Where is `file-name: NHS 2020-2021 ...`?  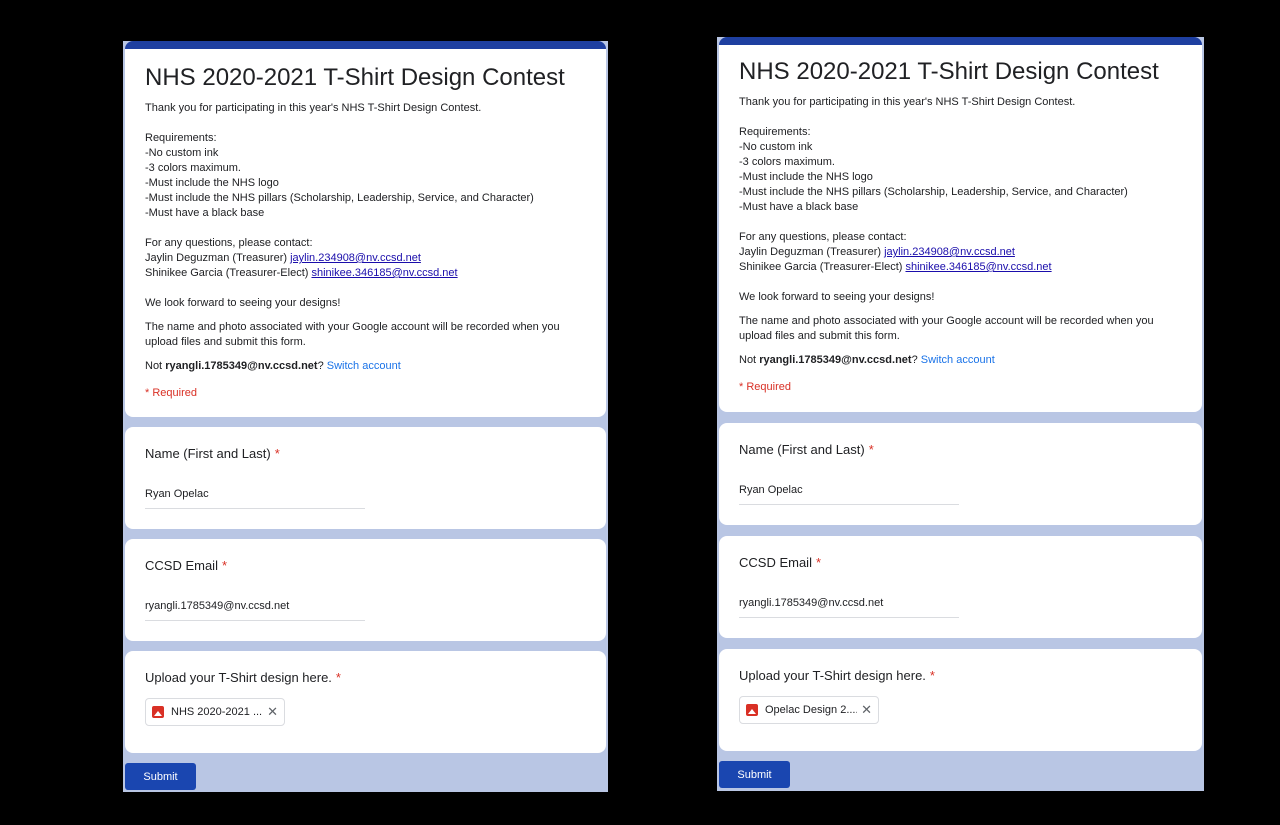 file-name: NHS 2020-2021 ... is located at coordinates (217, 712).